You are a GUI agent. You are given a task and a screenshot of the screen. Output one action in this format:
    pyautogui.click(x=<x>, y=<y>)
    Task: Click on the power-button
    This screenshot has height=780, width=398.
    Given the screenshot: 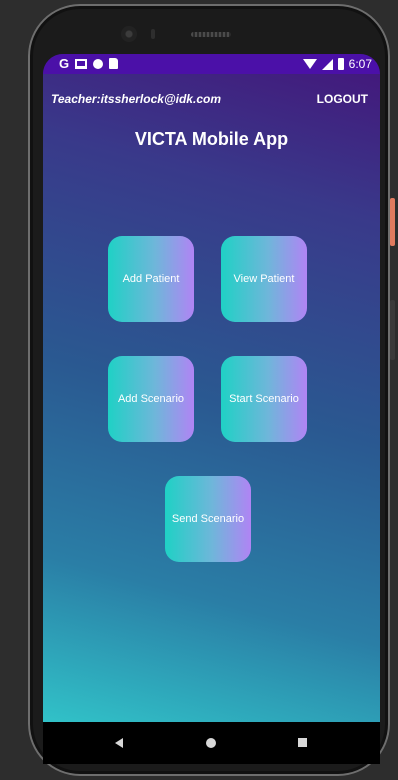 What is the action you would take?
    pyautogui.click(x=392, y=222)
    